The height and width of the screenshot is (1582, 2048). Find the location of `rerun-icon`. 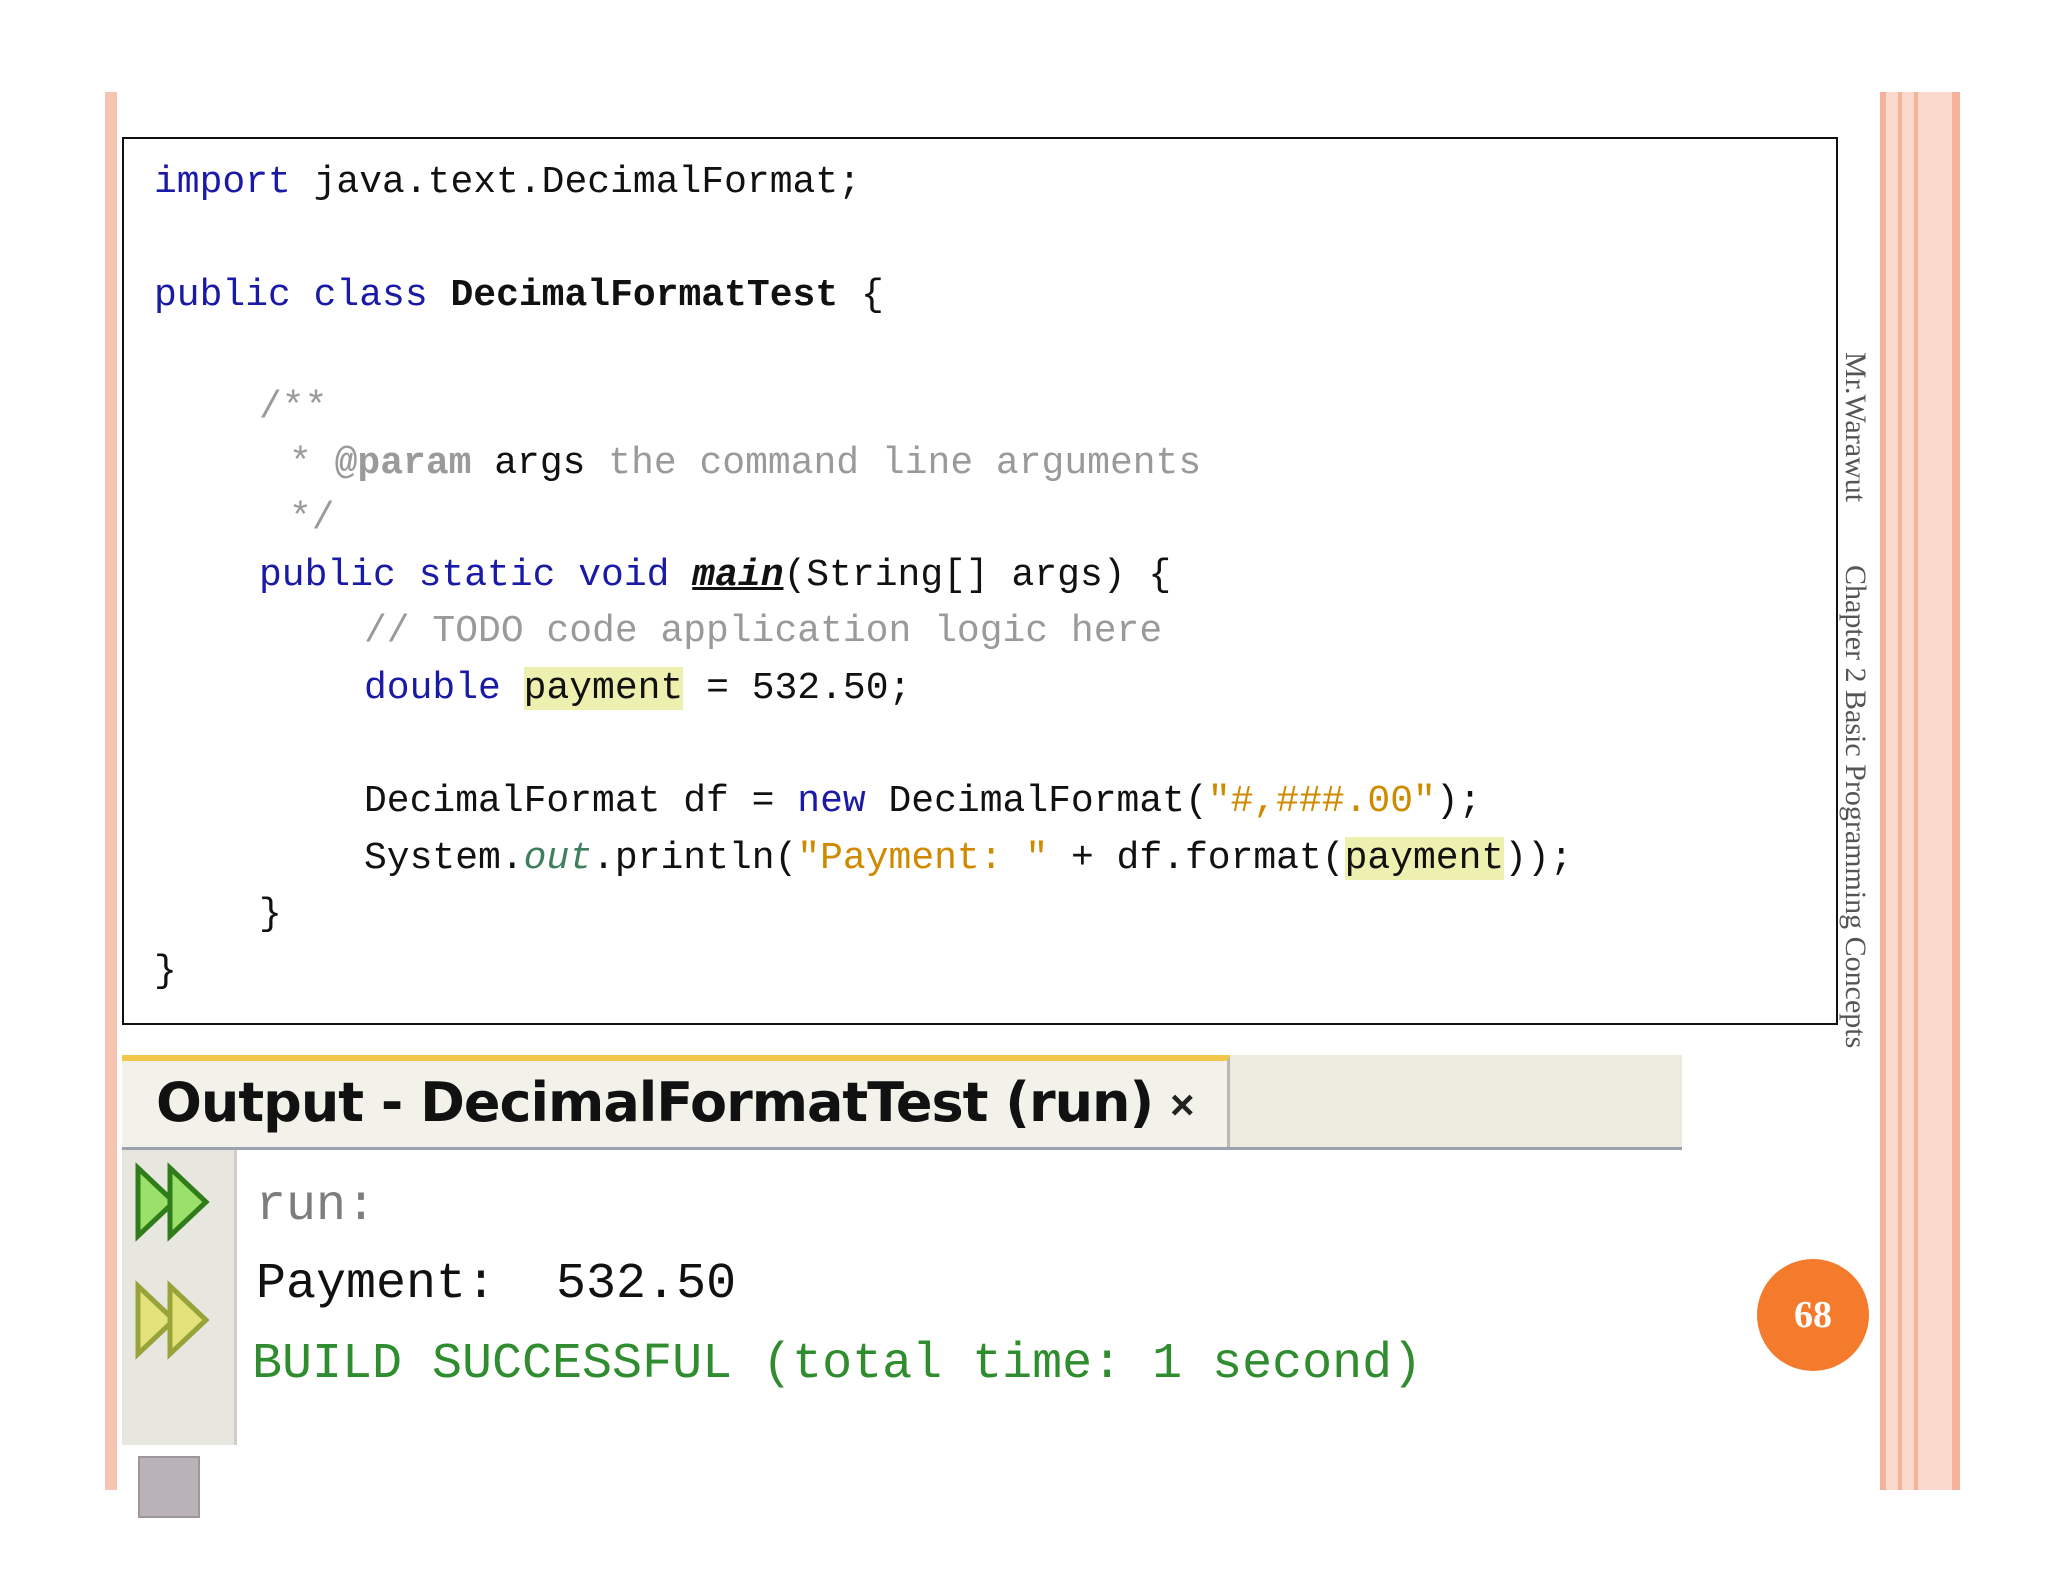

rerun-icon is located at coordinates (174, 1202).